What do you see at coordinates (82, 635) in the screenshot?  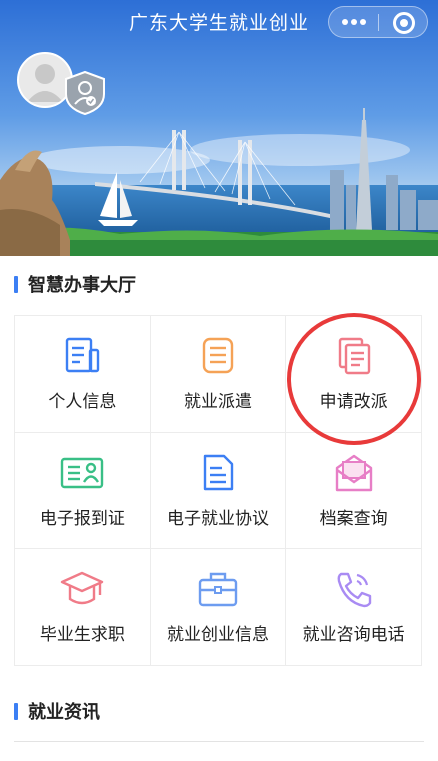 I see `grid-item-label: 毕业生求职` at bounding box center [82, 635].